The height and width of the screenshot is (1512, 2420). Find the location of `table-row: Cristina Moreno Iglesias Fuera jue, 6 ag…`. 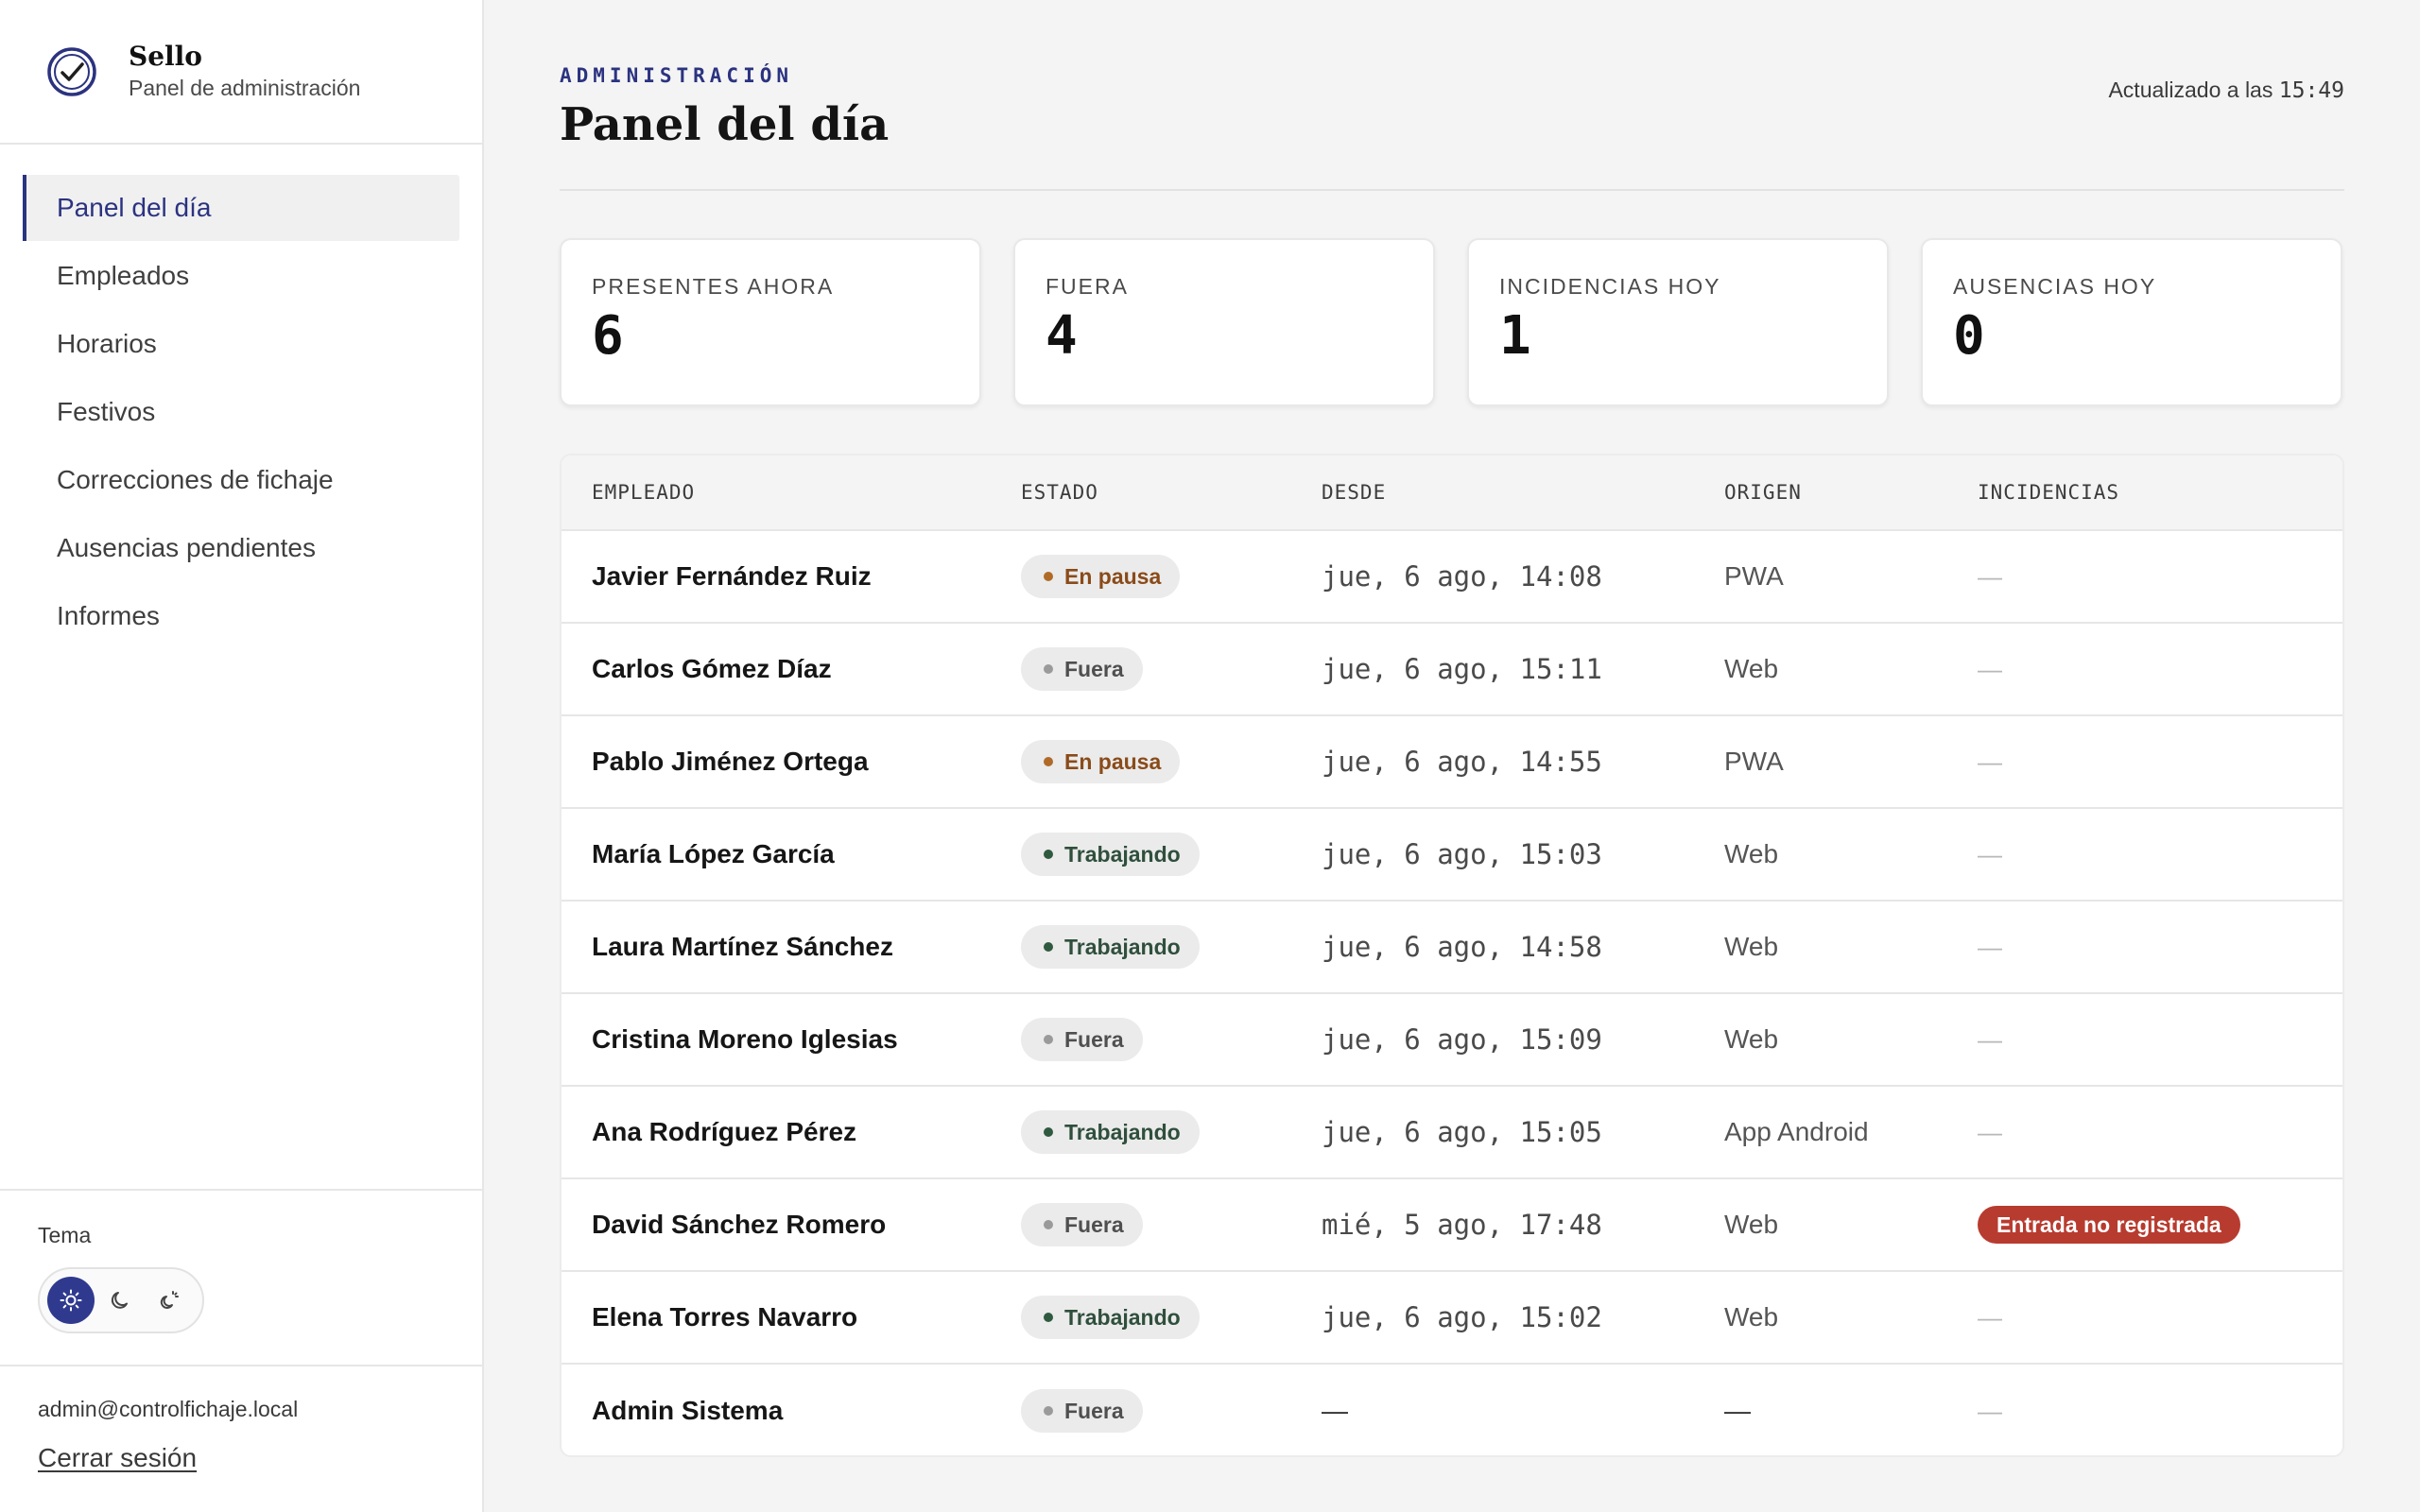

table-row: Cristina Moreno Iglesias Fuera jue, 6 ag… is located at coordinates (1452, 1040).